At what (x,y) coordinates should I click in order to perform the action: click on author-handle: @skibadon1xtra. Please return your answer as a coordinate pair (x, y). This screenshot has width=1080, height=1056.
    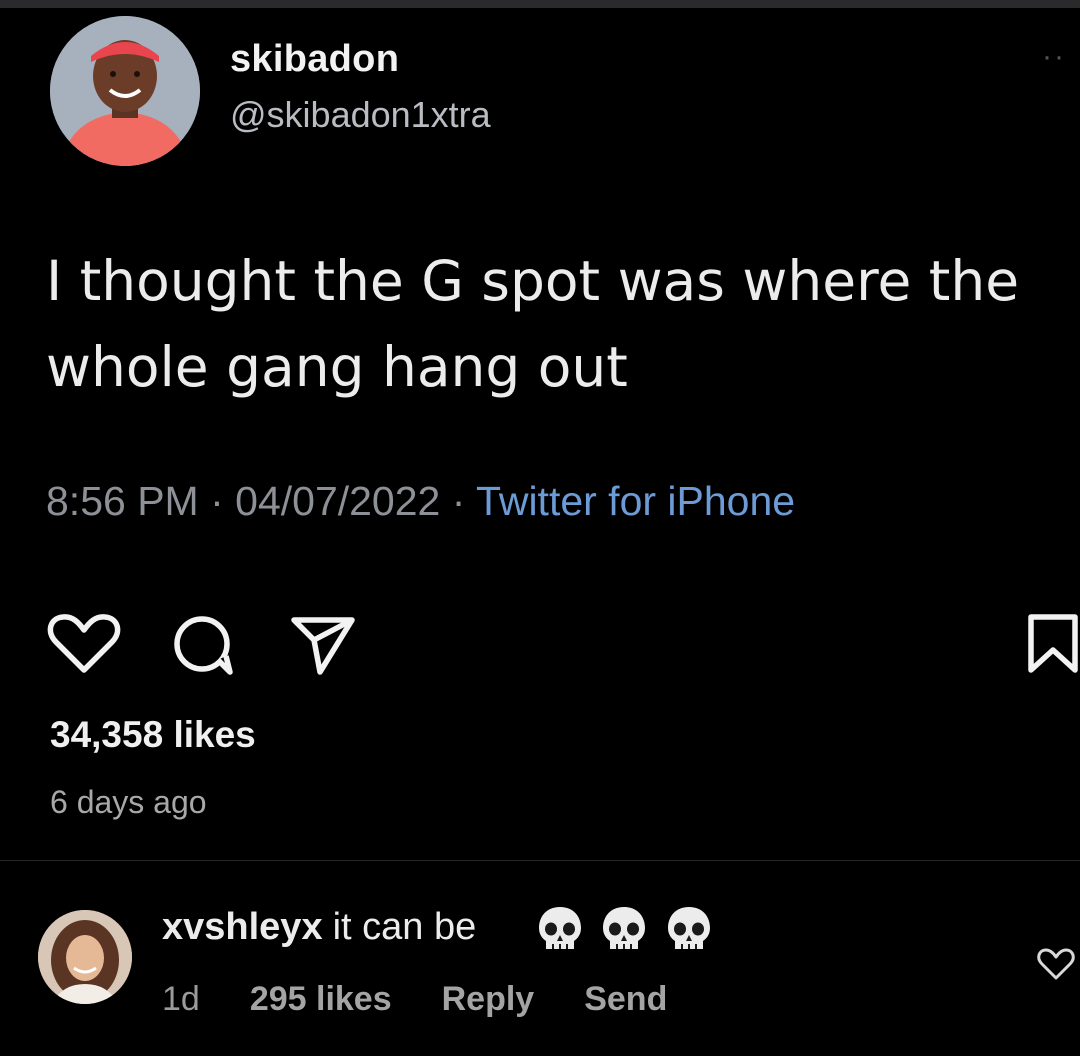
    Looking at the image, I should click on (360, 115).